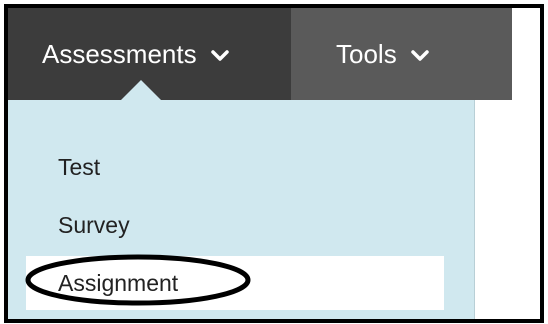 This screenshot has height=324, width=548. I want to click on content-area, so click(526, 163).